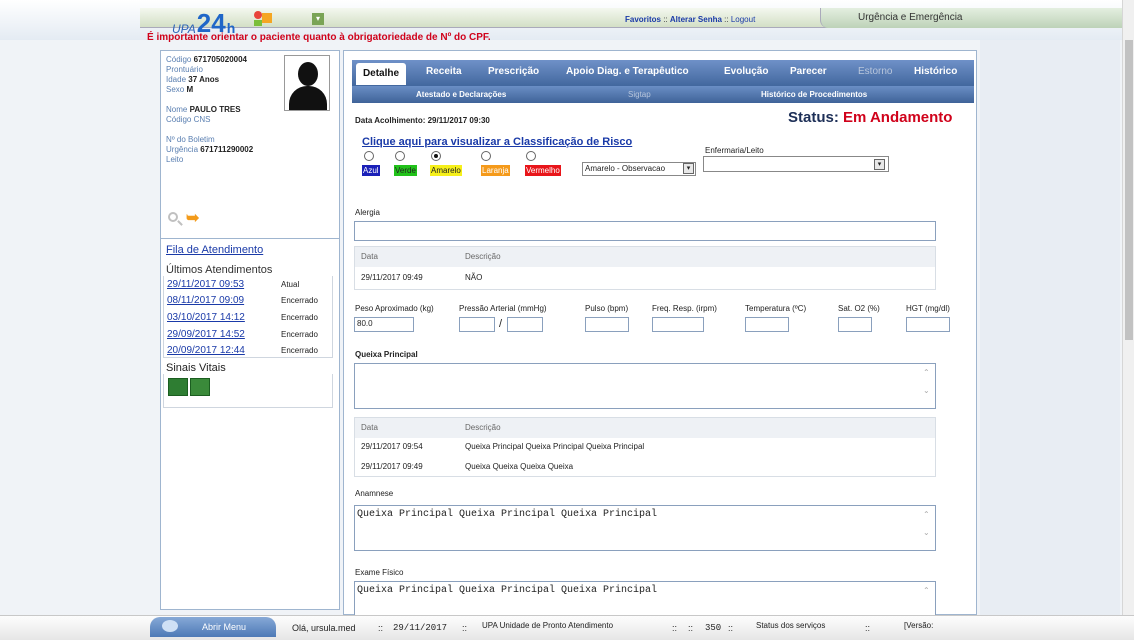  Describe the element at coordinates (808, 71) in the screenshot. I see `tab-parecer: Parecer` at that location.